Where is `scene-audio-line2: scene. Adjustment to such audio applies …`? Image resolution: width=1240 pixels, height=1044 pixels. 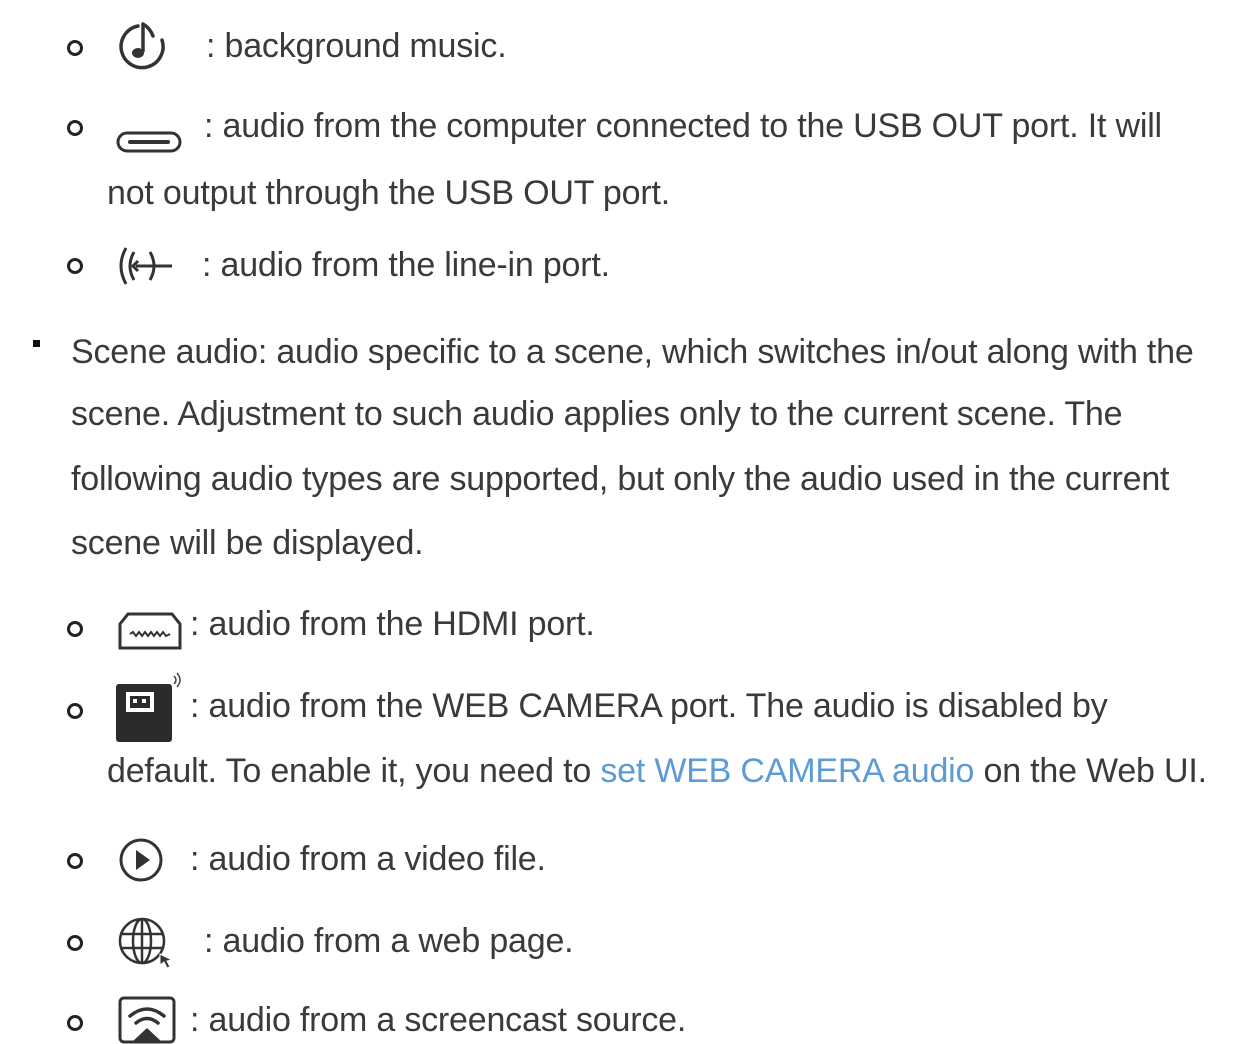 scene-audio-line2: scene. Adjustment to such audio applies … is located at coordinates (597, 414).